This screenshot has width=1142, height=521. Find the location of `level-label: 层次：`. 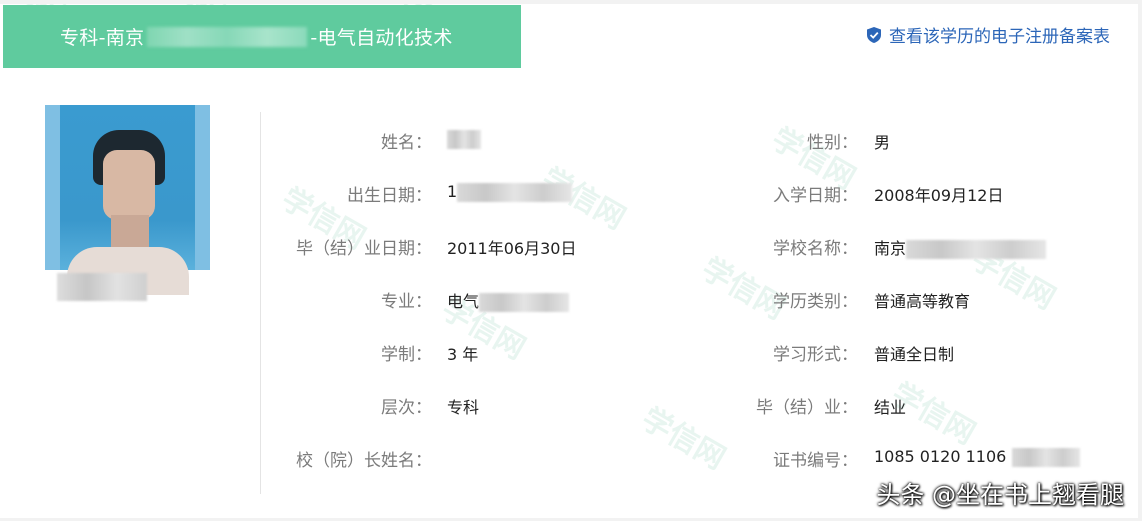

level-label: 层次： is located at coordinates (406, 408).